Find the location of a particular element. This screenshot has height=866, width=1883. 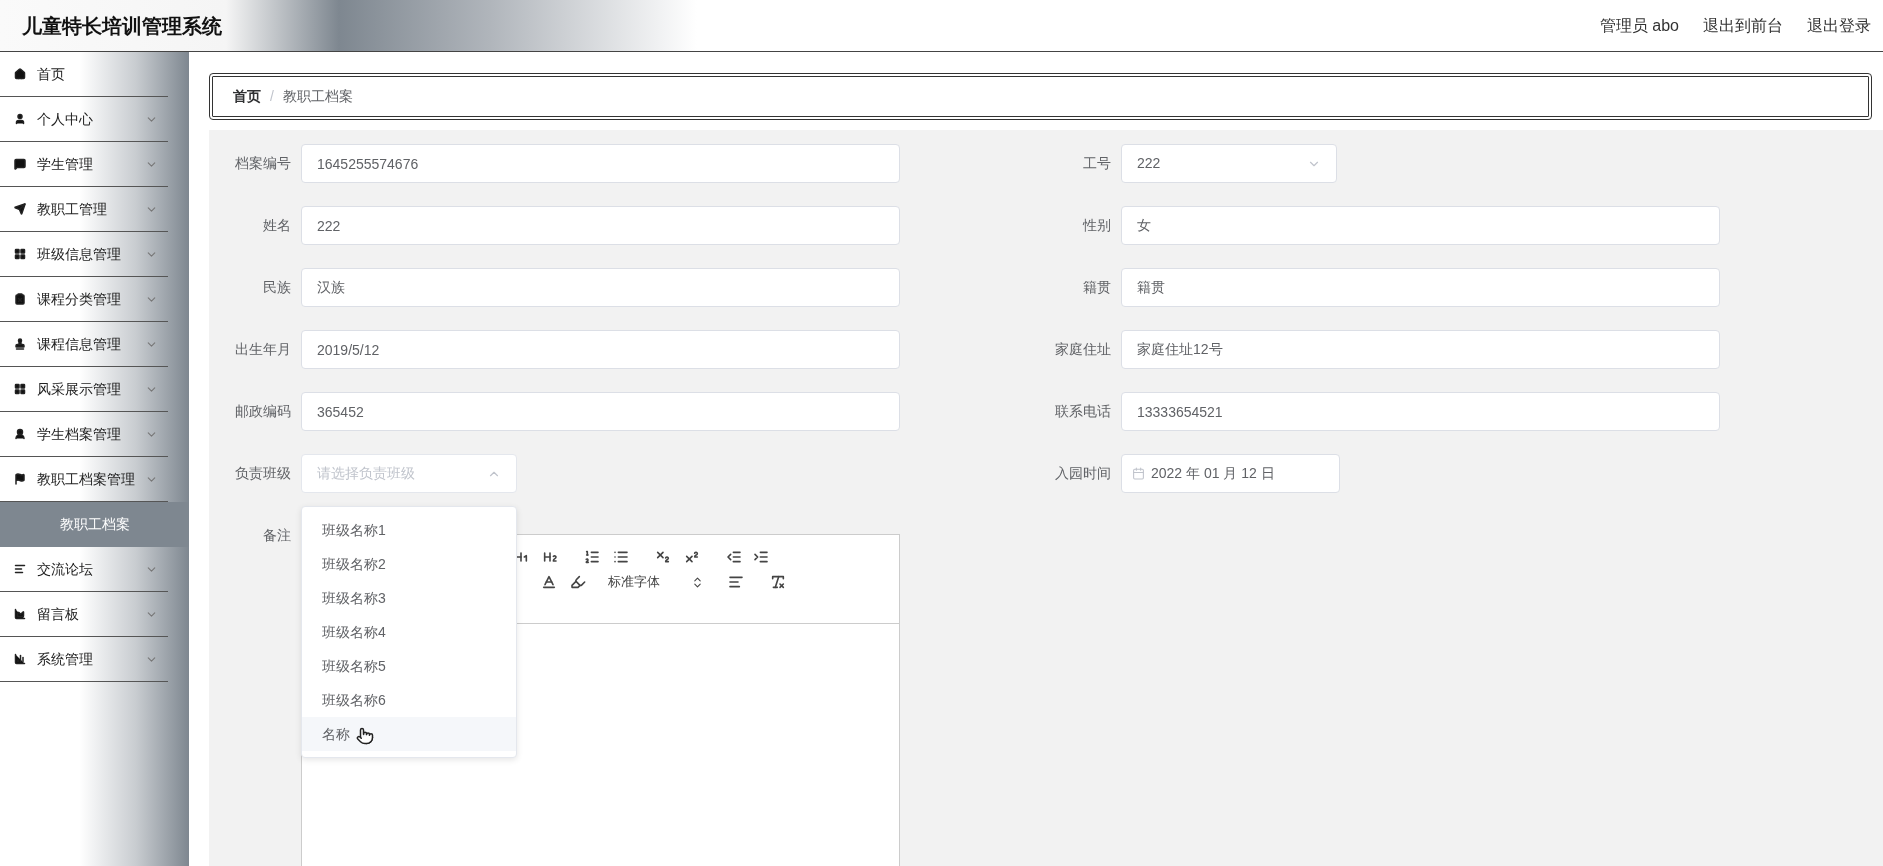

paper-plane-icon is located at coordinates (20, 209).